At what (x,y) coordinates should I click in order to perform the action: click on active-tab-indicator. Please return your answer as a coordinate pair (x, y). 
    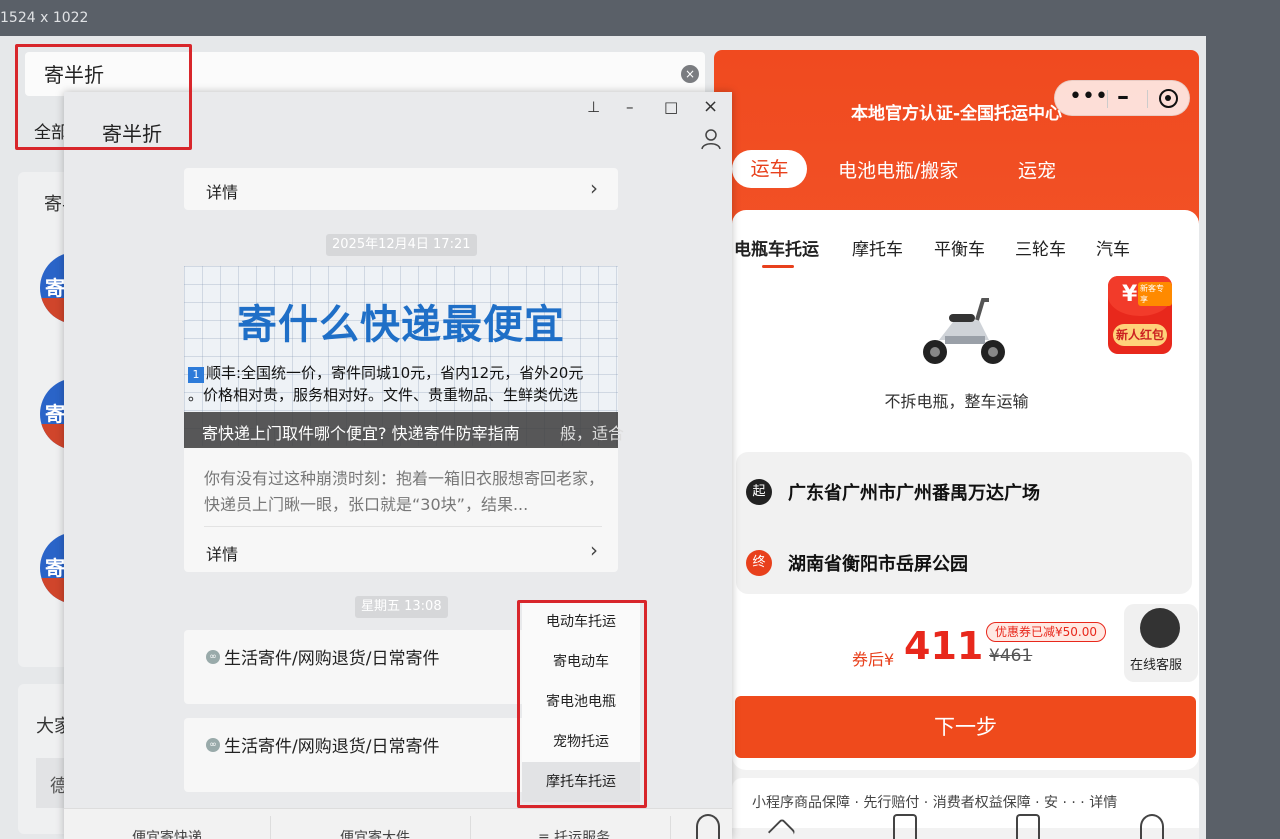
    Looking at the image, I should click on (778, 266).